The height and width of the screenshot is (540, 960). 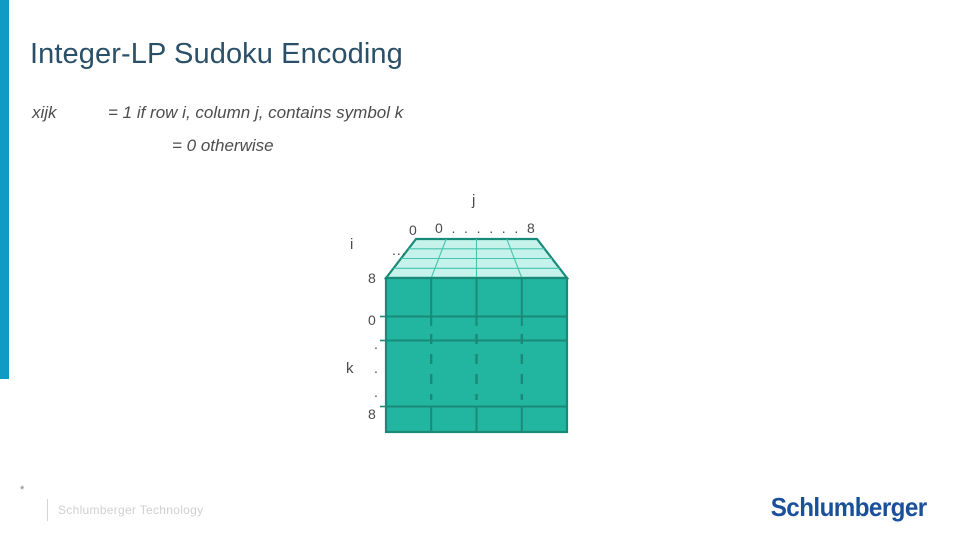 What do you see at coordinates (352, 244) in the screenshot?
I see `axis-label-i: i` at bounding box center [352, 244].